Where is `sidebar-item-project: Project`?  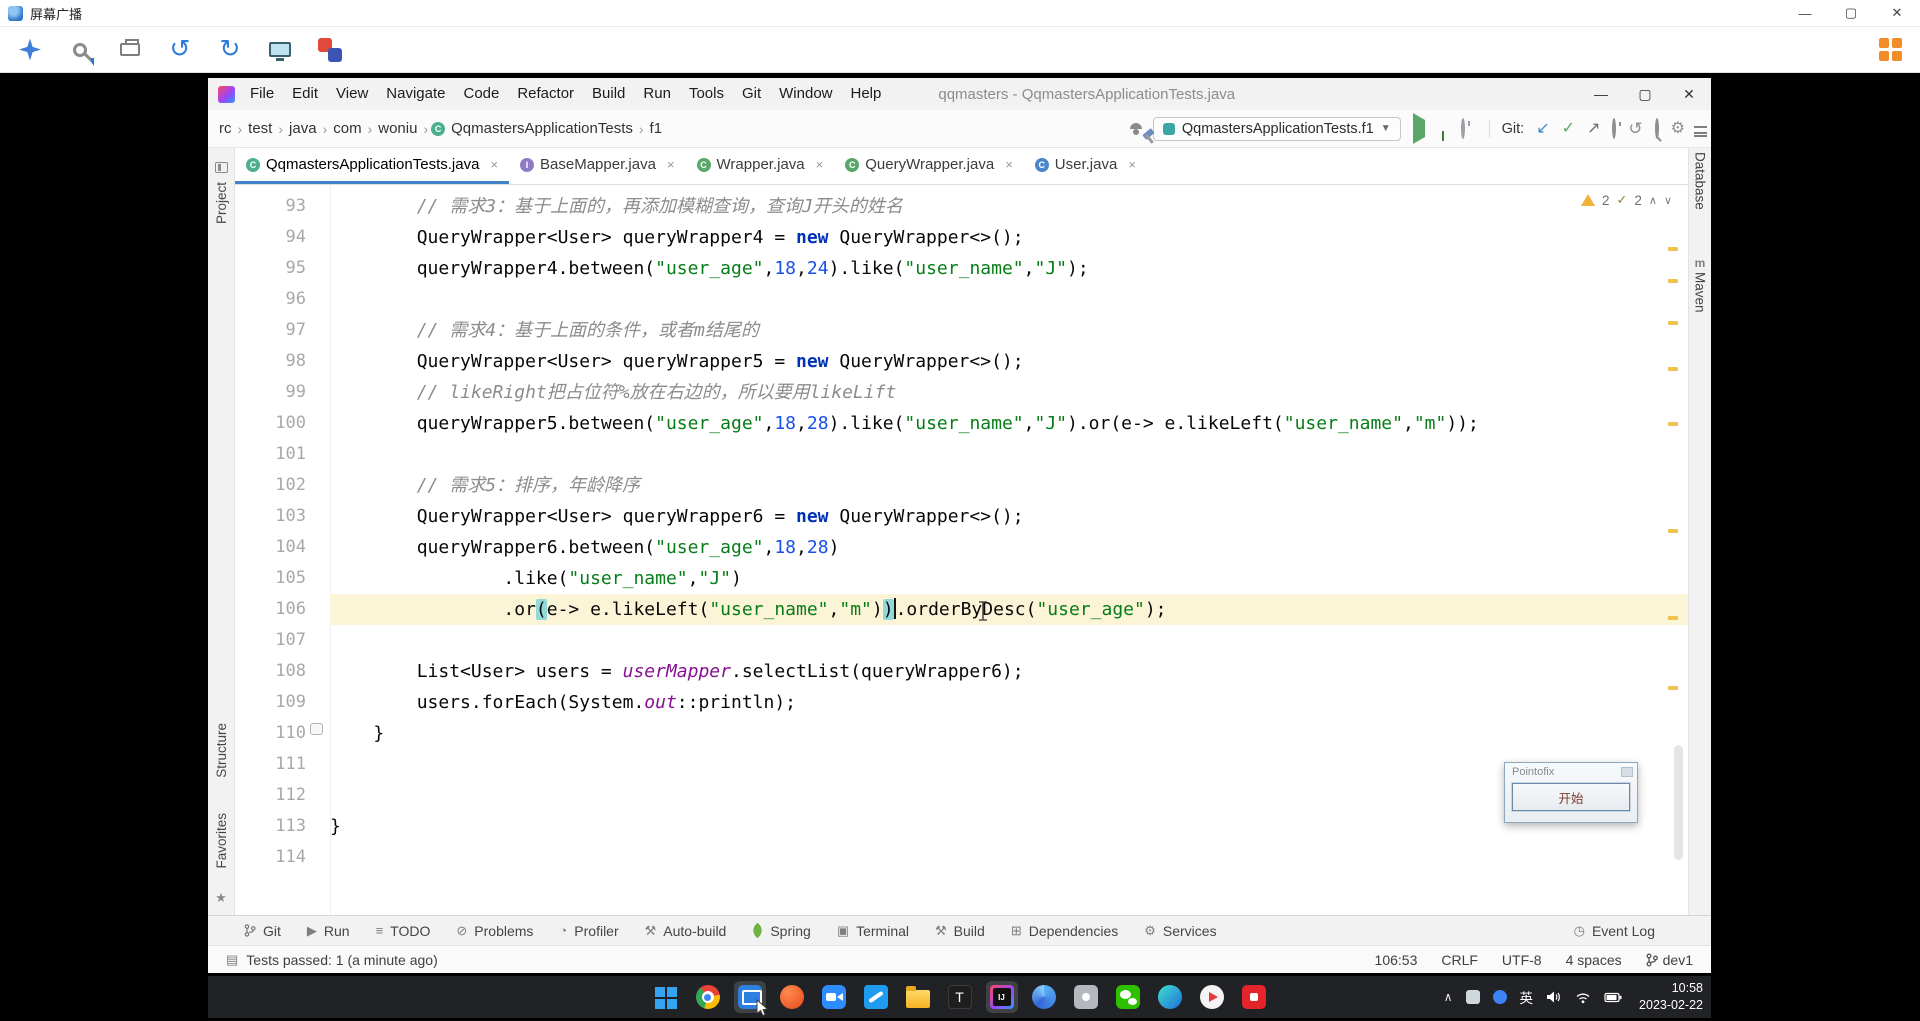 sidebar-item-project: Project is located at coordinates (221, 203).